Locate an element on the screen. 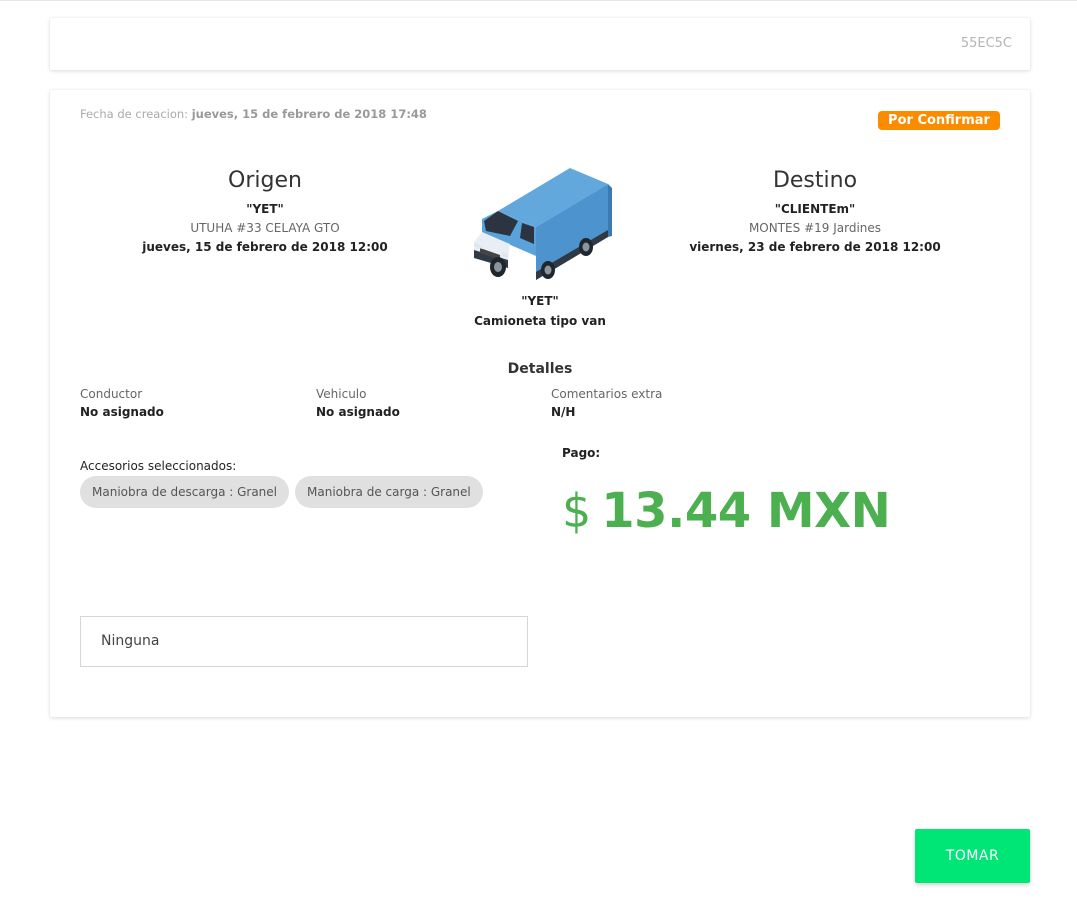 The width and height of the screenshot is (1077, 900). take-button: TOMAR is located at coordinates (972, 856).